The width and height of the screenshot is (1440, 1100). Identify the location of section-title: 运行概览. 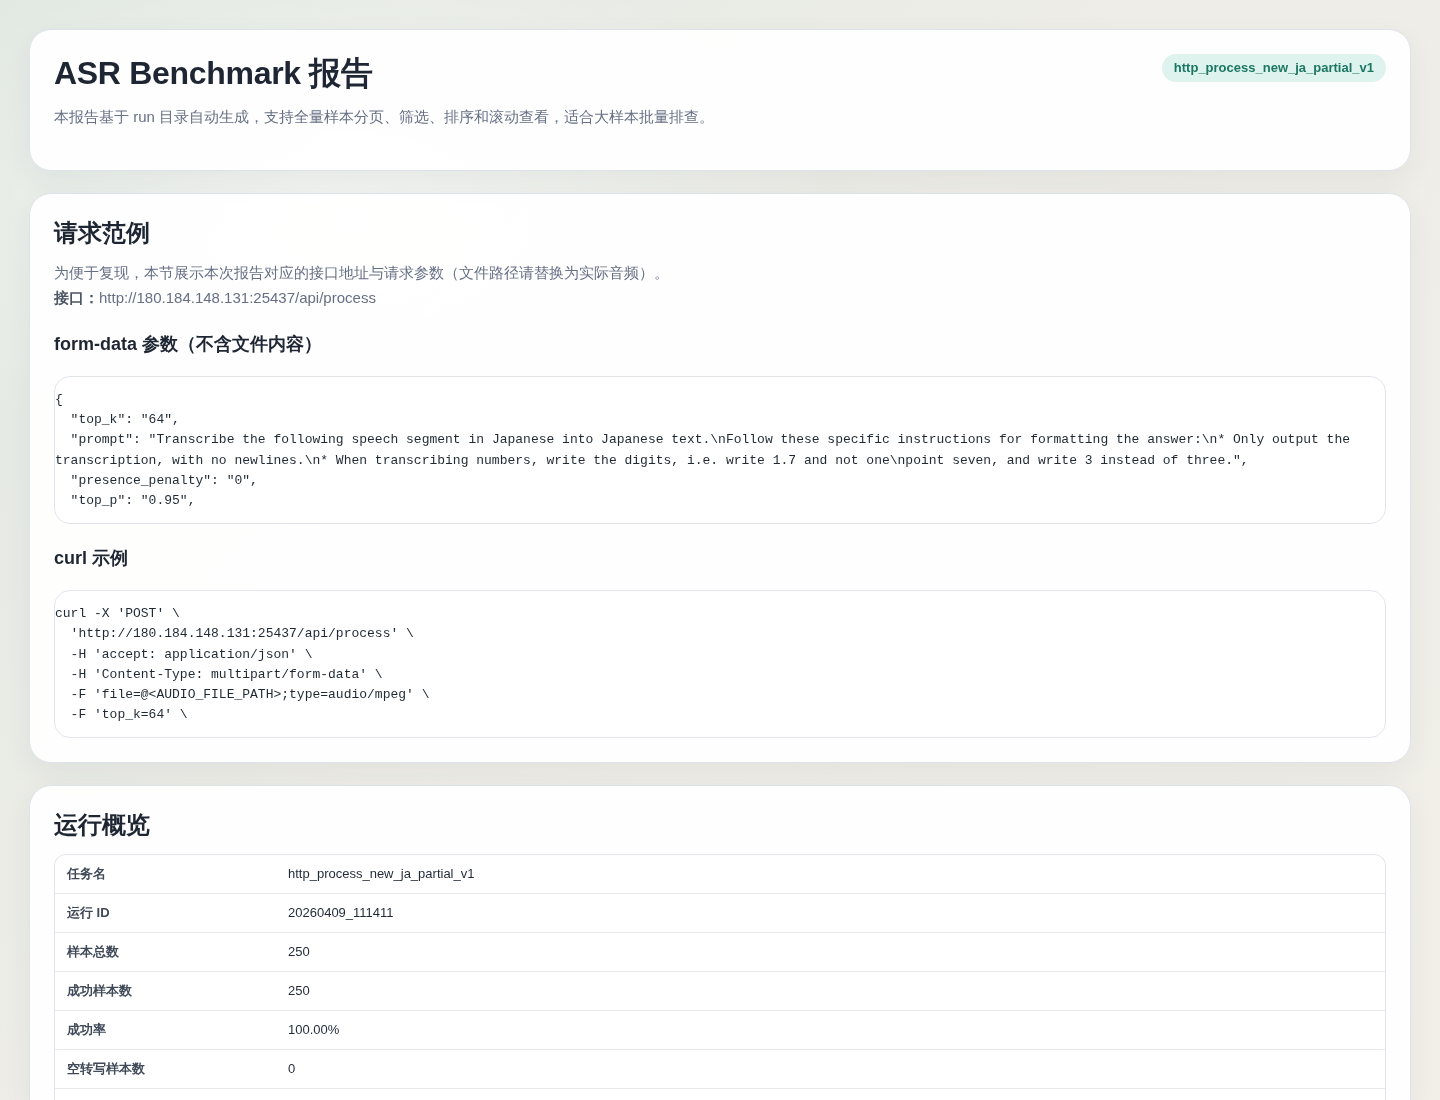
(102, 825).